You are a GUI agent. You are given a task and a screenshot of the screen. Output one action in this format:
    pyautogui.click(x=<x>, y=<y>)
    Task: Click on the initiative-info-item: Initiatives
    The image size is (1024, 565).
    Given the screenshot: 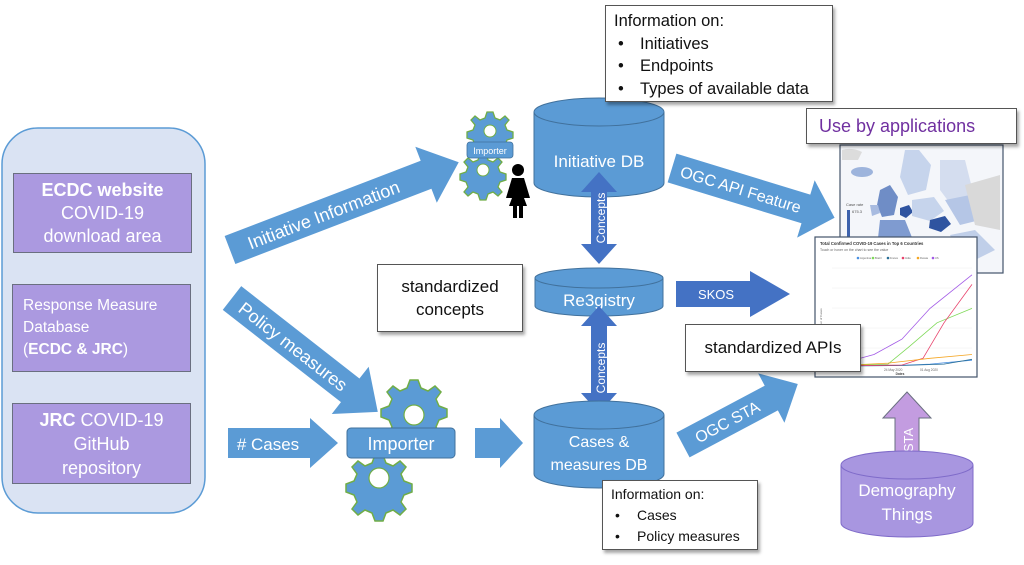 What is the action you would take?
    pyautogui.click(x=719, y=44)
    